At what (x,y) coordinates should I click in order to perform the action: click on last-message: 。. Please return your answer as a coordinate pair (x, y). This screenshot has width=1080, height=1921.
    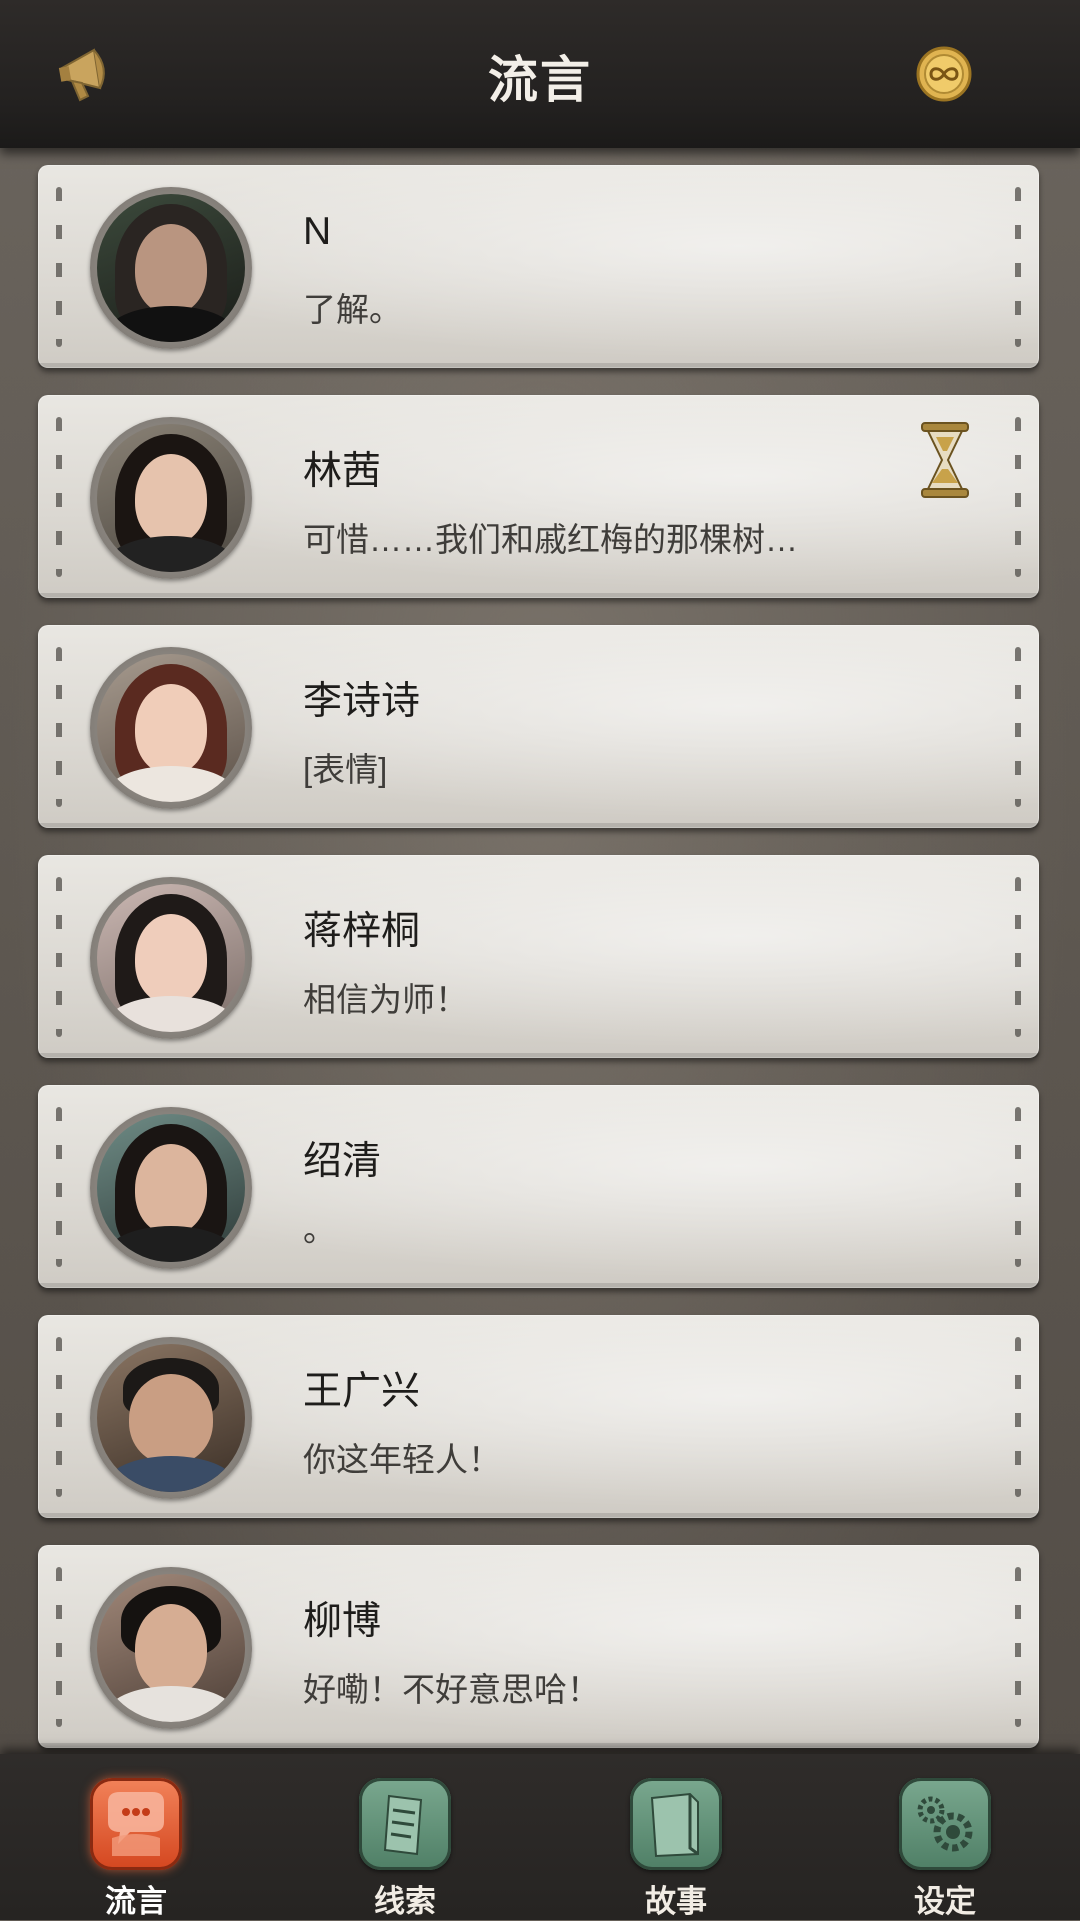
    Looking at the image, I should click on (319, 1229).